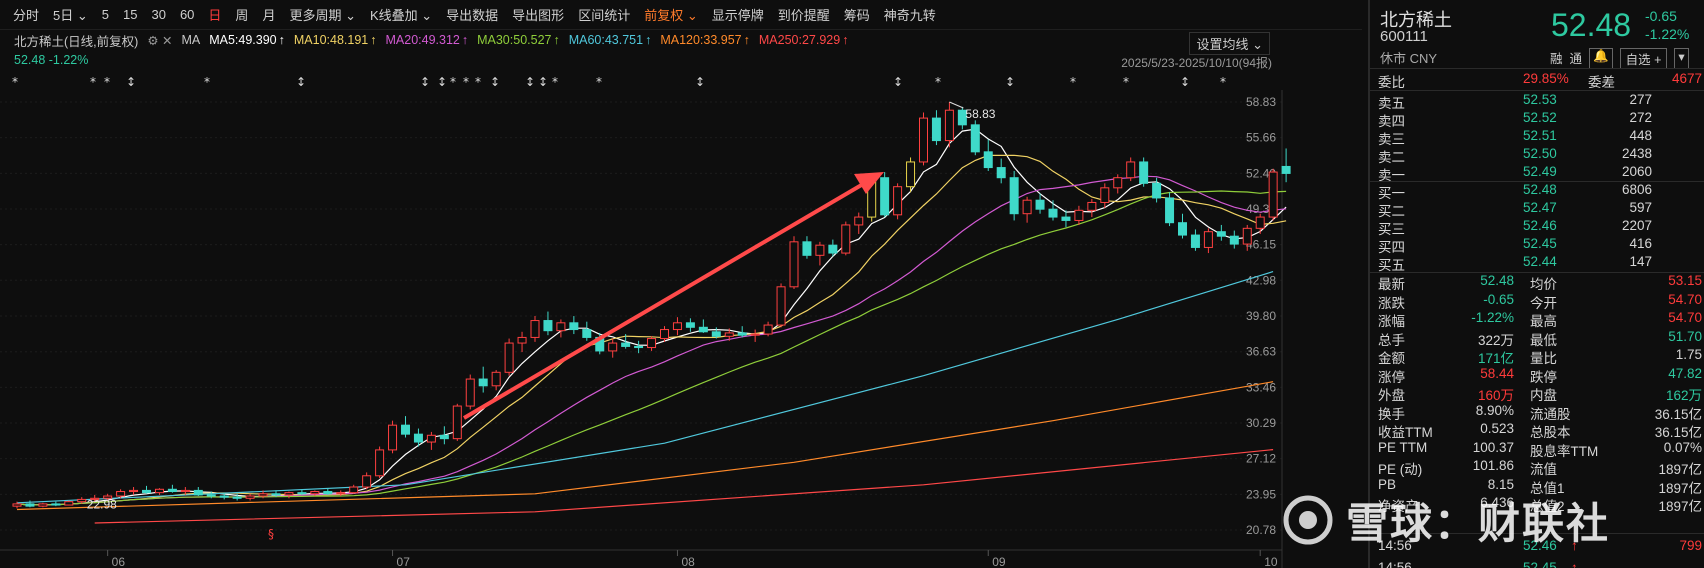 This screenshot has height=568, width=1704. I want to click on dividend-marker-icon: §, so click(271, 534).